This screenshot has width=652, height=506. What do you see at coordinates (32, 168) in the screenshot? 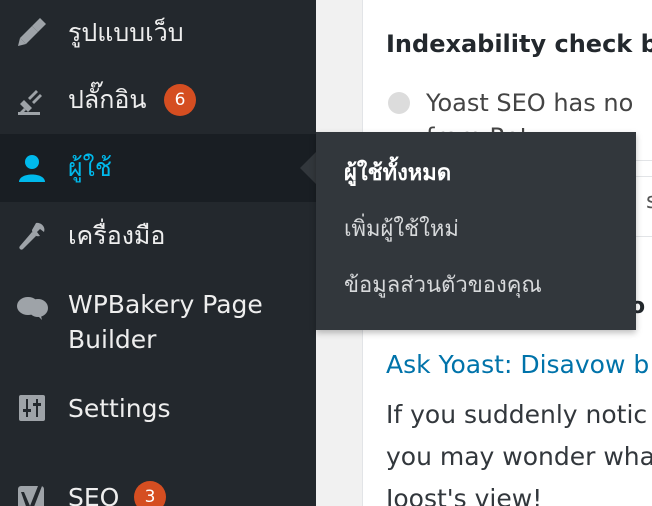
I see `users-icon` at bounding box center [32, 168].